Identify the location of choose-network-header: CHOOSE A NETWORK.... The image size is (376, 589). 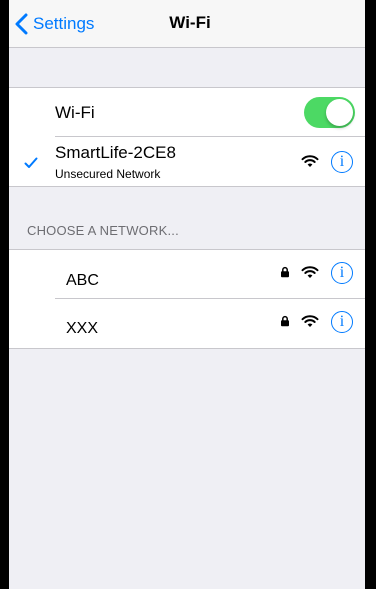
(103, 230).